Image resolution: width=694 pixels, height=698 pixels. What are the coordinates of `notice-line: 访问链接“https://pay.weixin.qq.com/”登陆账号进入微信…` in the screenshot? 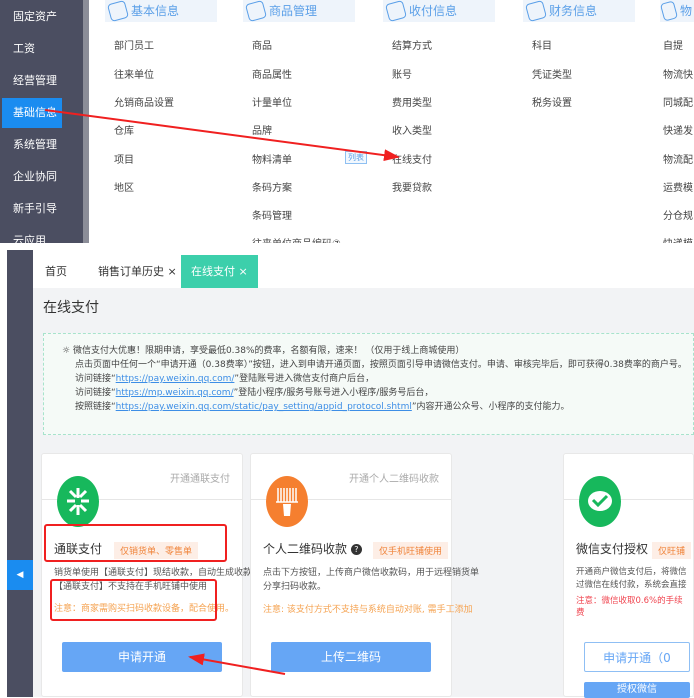 It's located at (225, 379).